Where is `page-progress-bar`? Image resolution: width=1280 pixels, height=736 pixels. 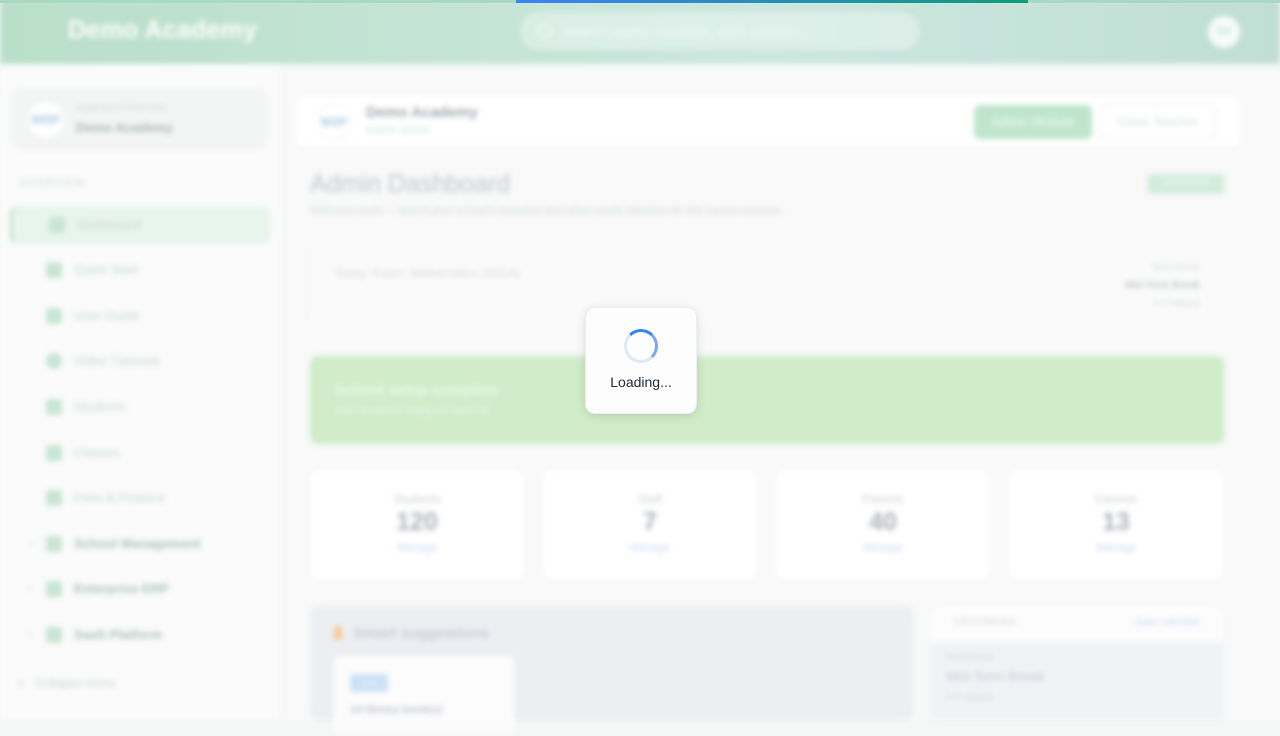
page-progress-bar is located at coordinates (640, 1).